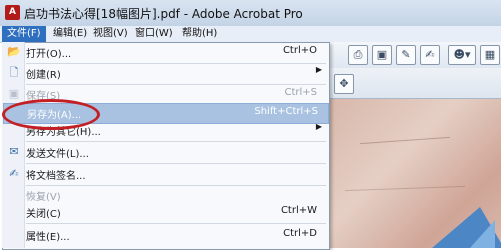 This screenshot has height=250, width=501. I want to click on print-icon: ⎙, so click(358, 55).